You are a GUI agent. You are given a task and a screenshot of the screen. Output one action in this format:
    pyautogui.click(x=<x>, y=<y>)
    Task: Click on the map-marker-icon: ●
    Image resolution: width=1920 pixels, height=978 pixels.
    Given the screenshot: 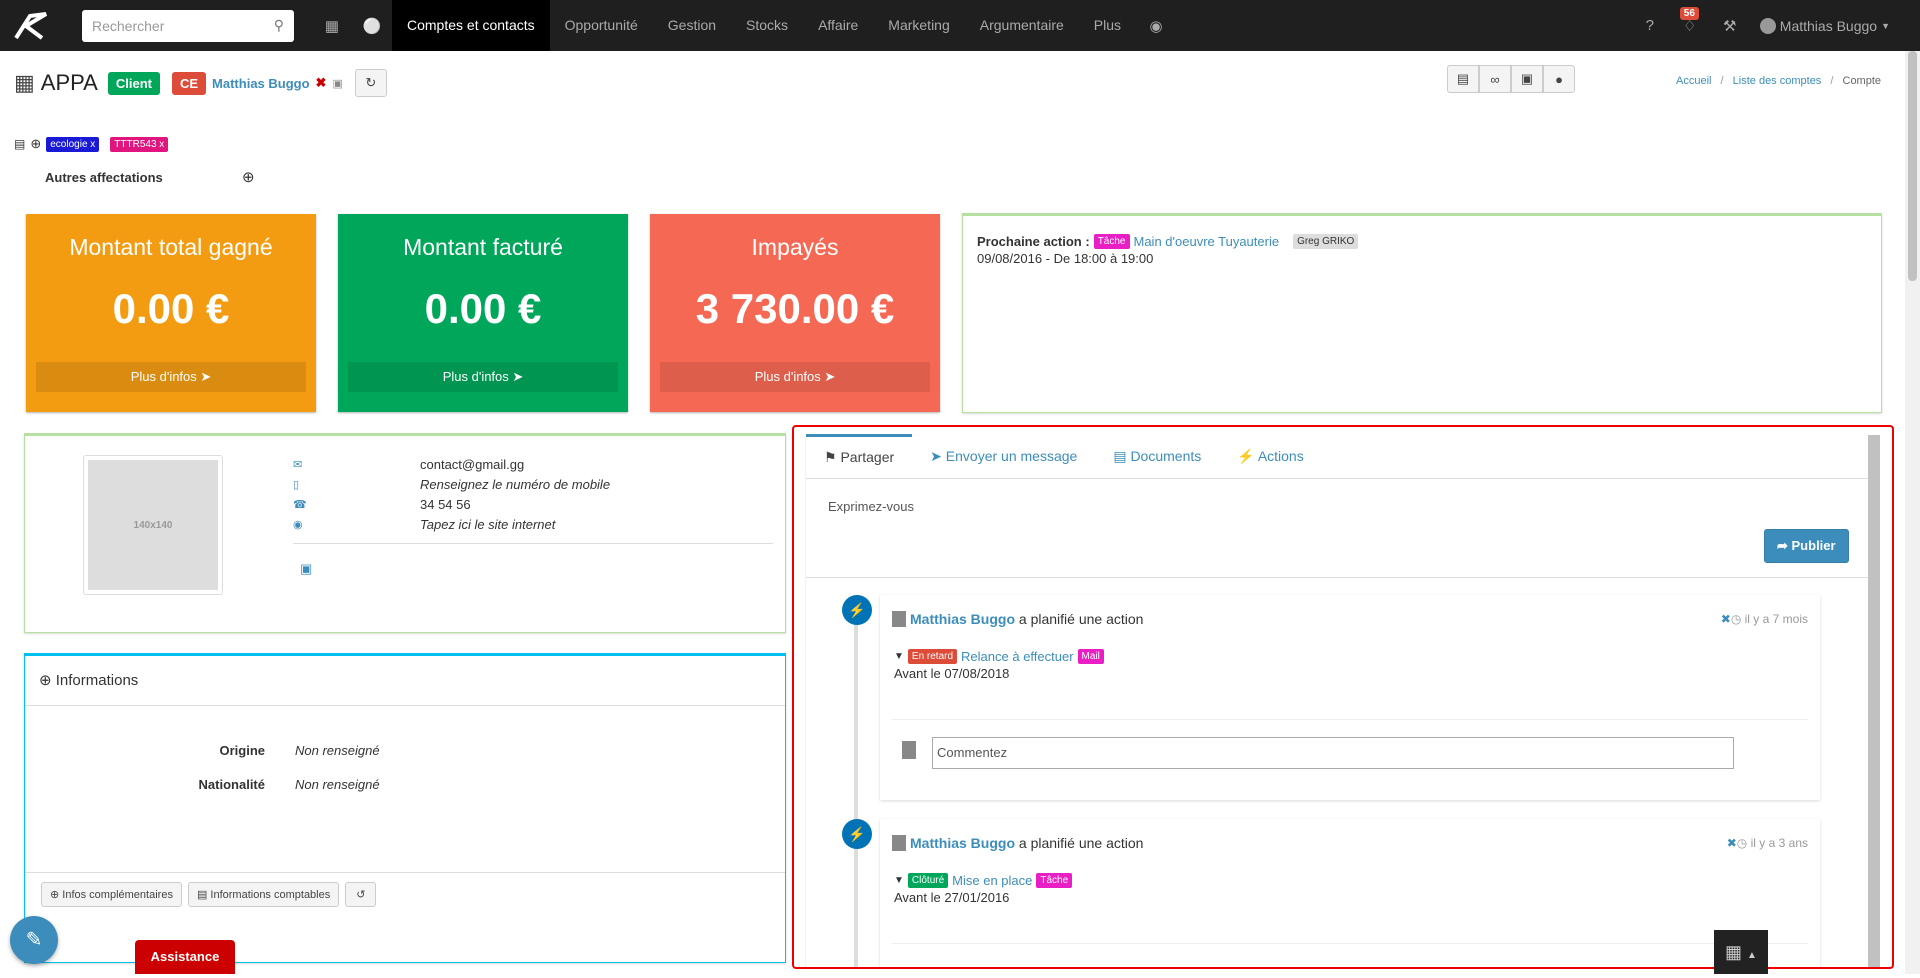 What is the action you would take?
    pyautogui.click(x=1559, y=79)
    